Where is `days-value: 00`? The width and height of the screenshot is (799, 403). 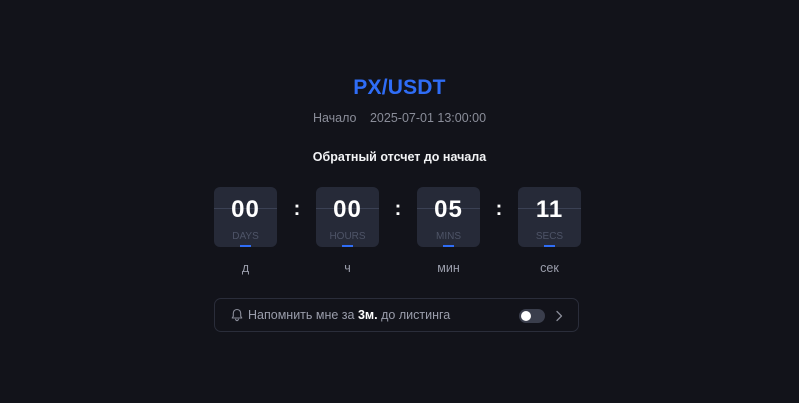 days-value: 00 is located at coordinates (245, 209).